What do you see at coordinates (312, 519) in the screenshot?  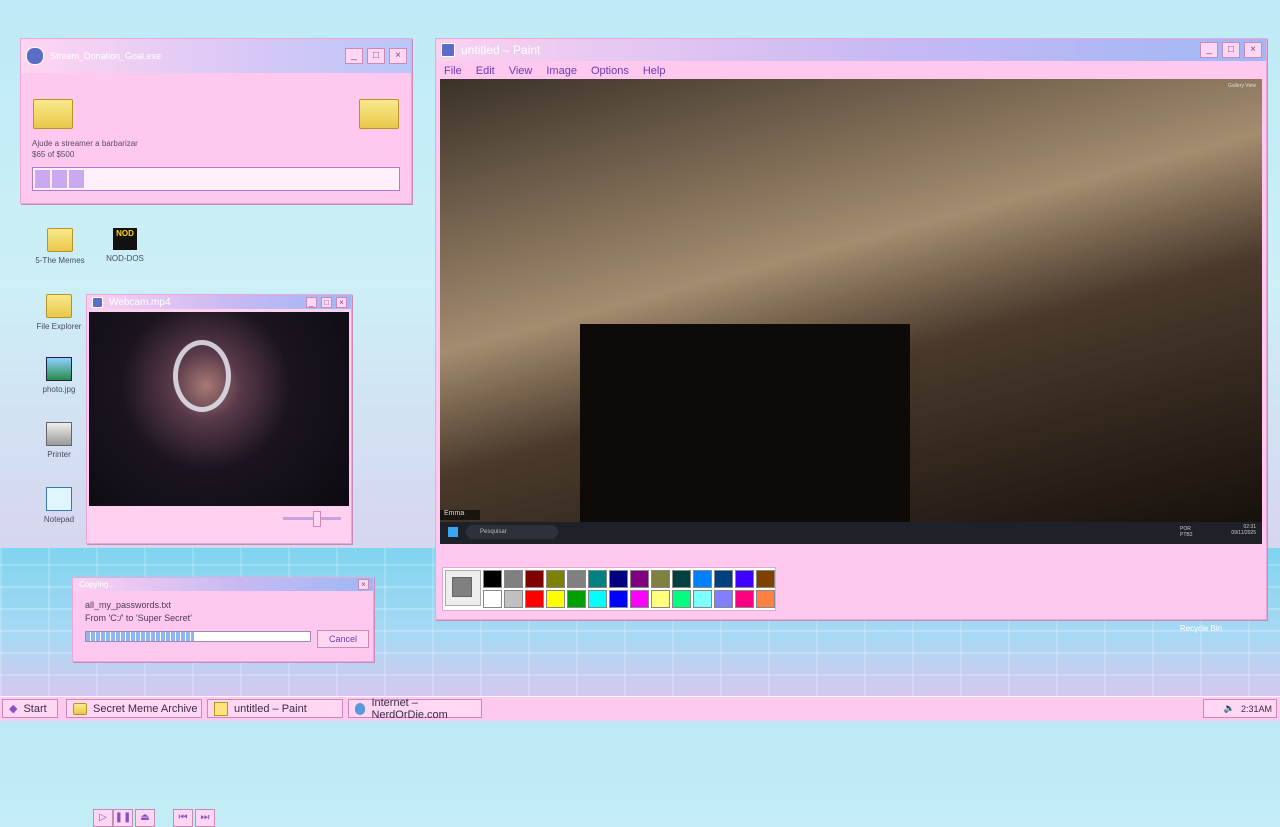 I see `volume-slider` at bounding box center [312, 519].